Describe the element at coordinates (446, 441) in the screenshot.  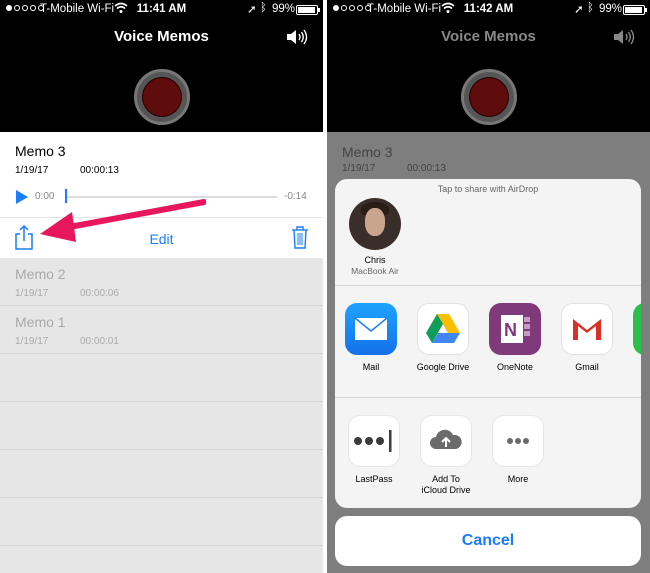
I see `icloud-upload-icon` at that location.